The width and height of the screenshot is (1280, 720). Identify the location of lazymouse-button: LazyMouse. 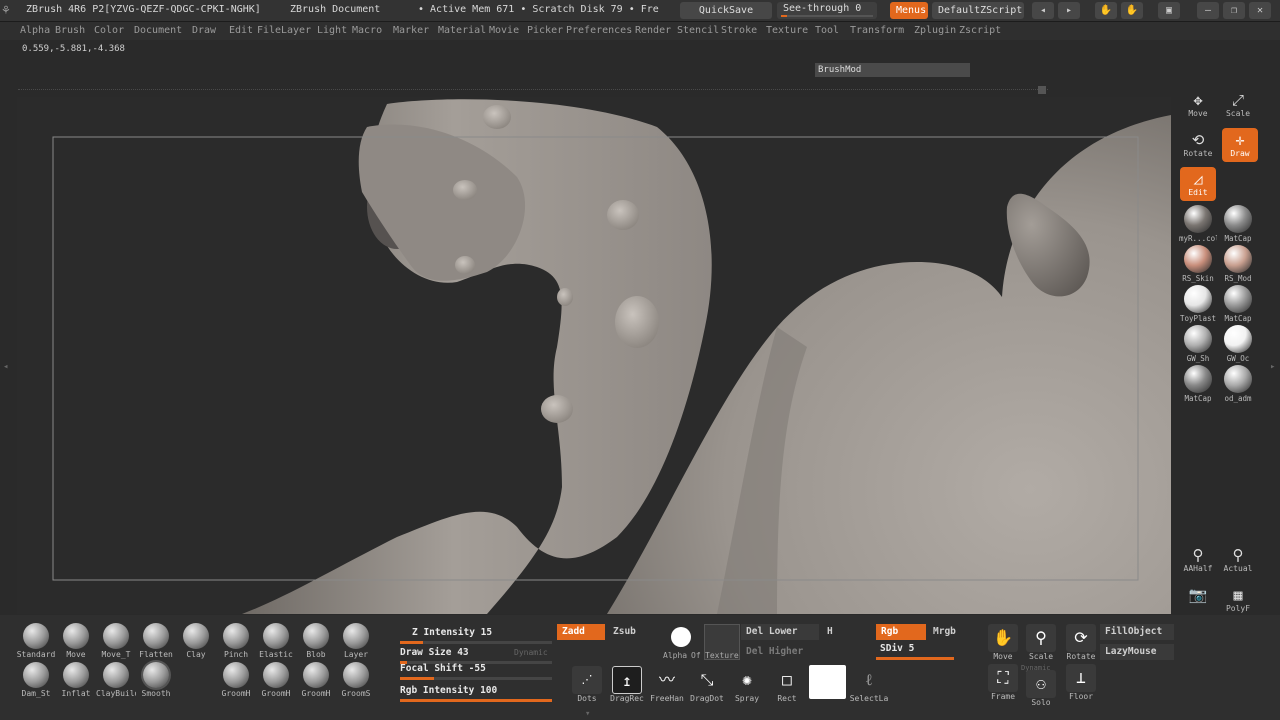
(1137, 652).